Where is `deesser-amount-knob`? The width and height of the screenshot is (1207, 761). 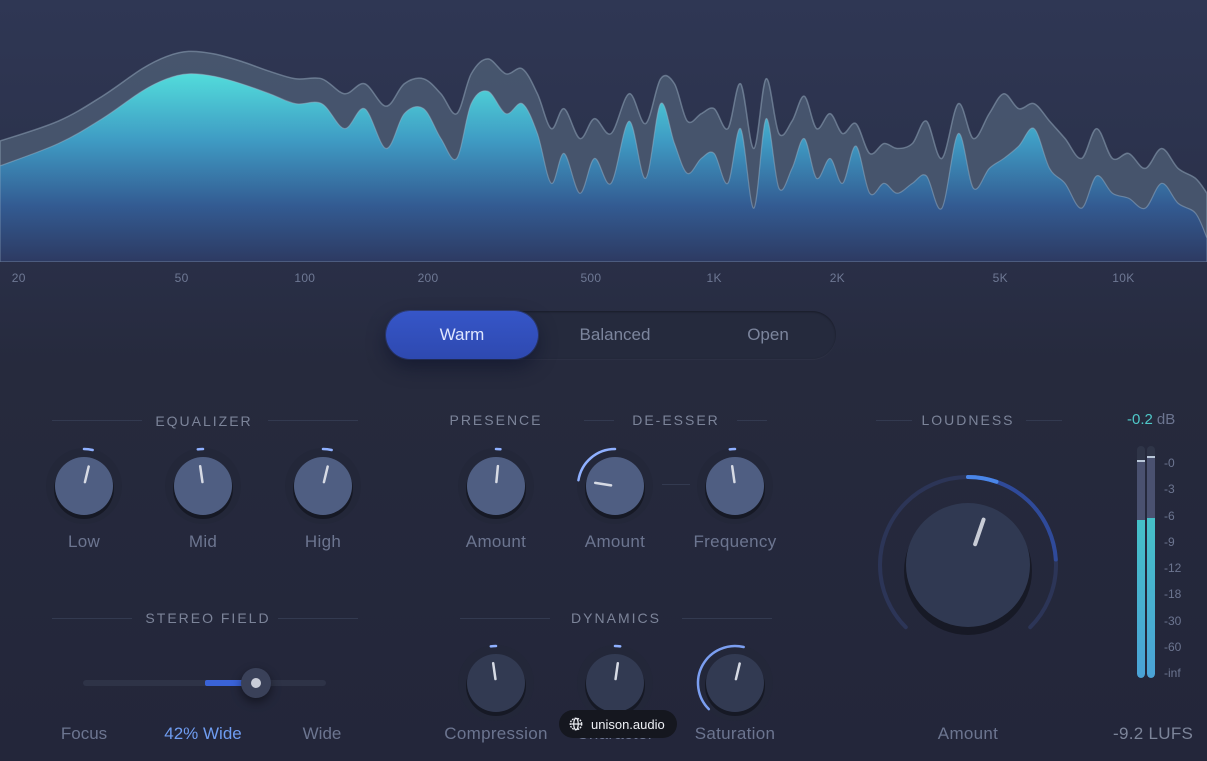
deesser-amount-knob is located at coordinates (615, 486).